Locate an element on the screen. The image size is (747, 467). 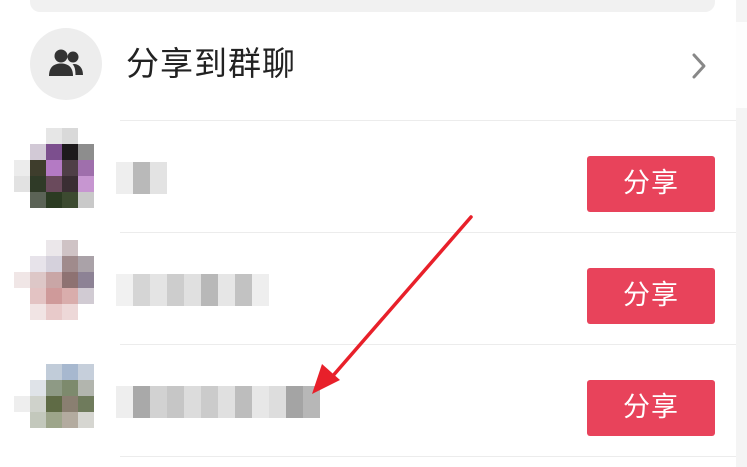
chevron-right-icon is located at coordinates (699, 66).